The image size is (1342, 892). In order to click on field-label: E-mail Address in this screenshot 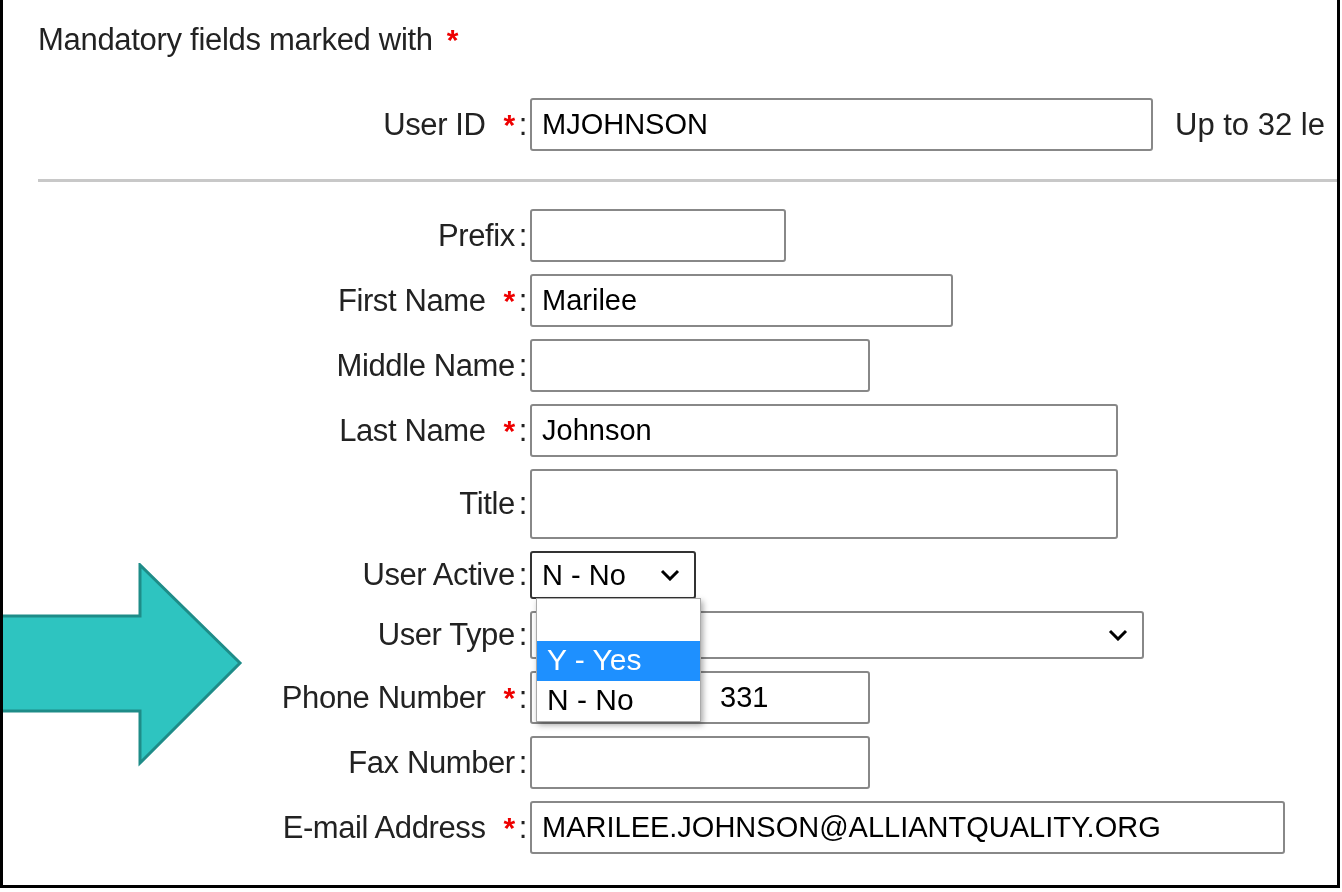, I will do `click(384, 827)`.